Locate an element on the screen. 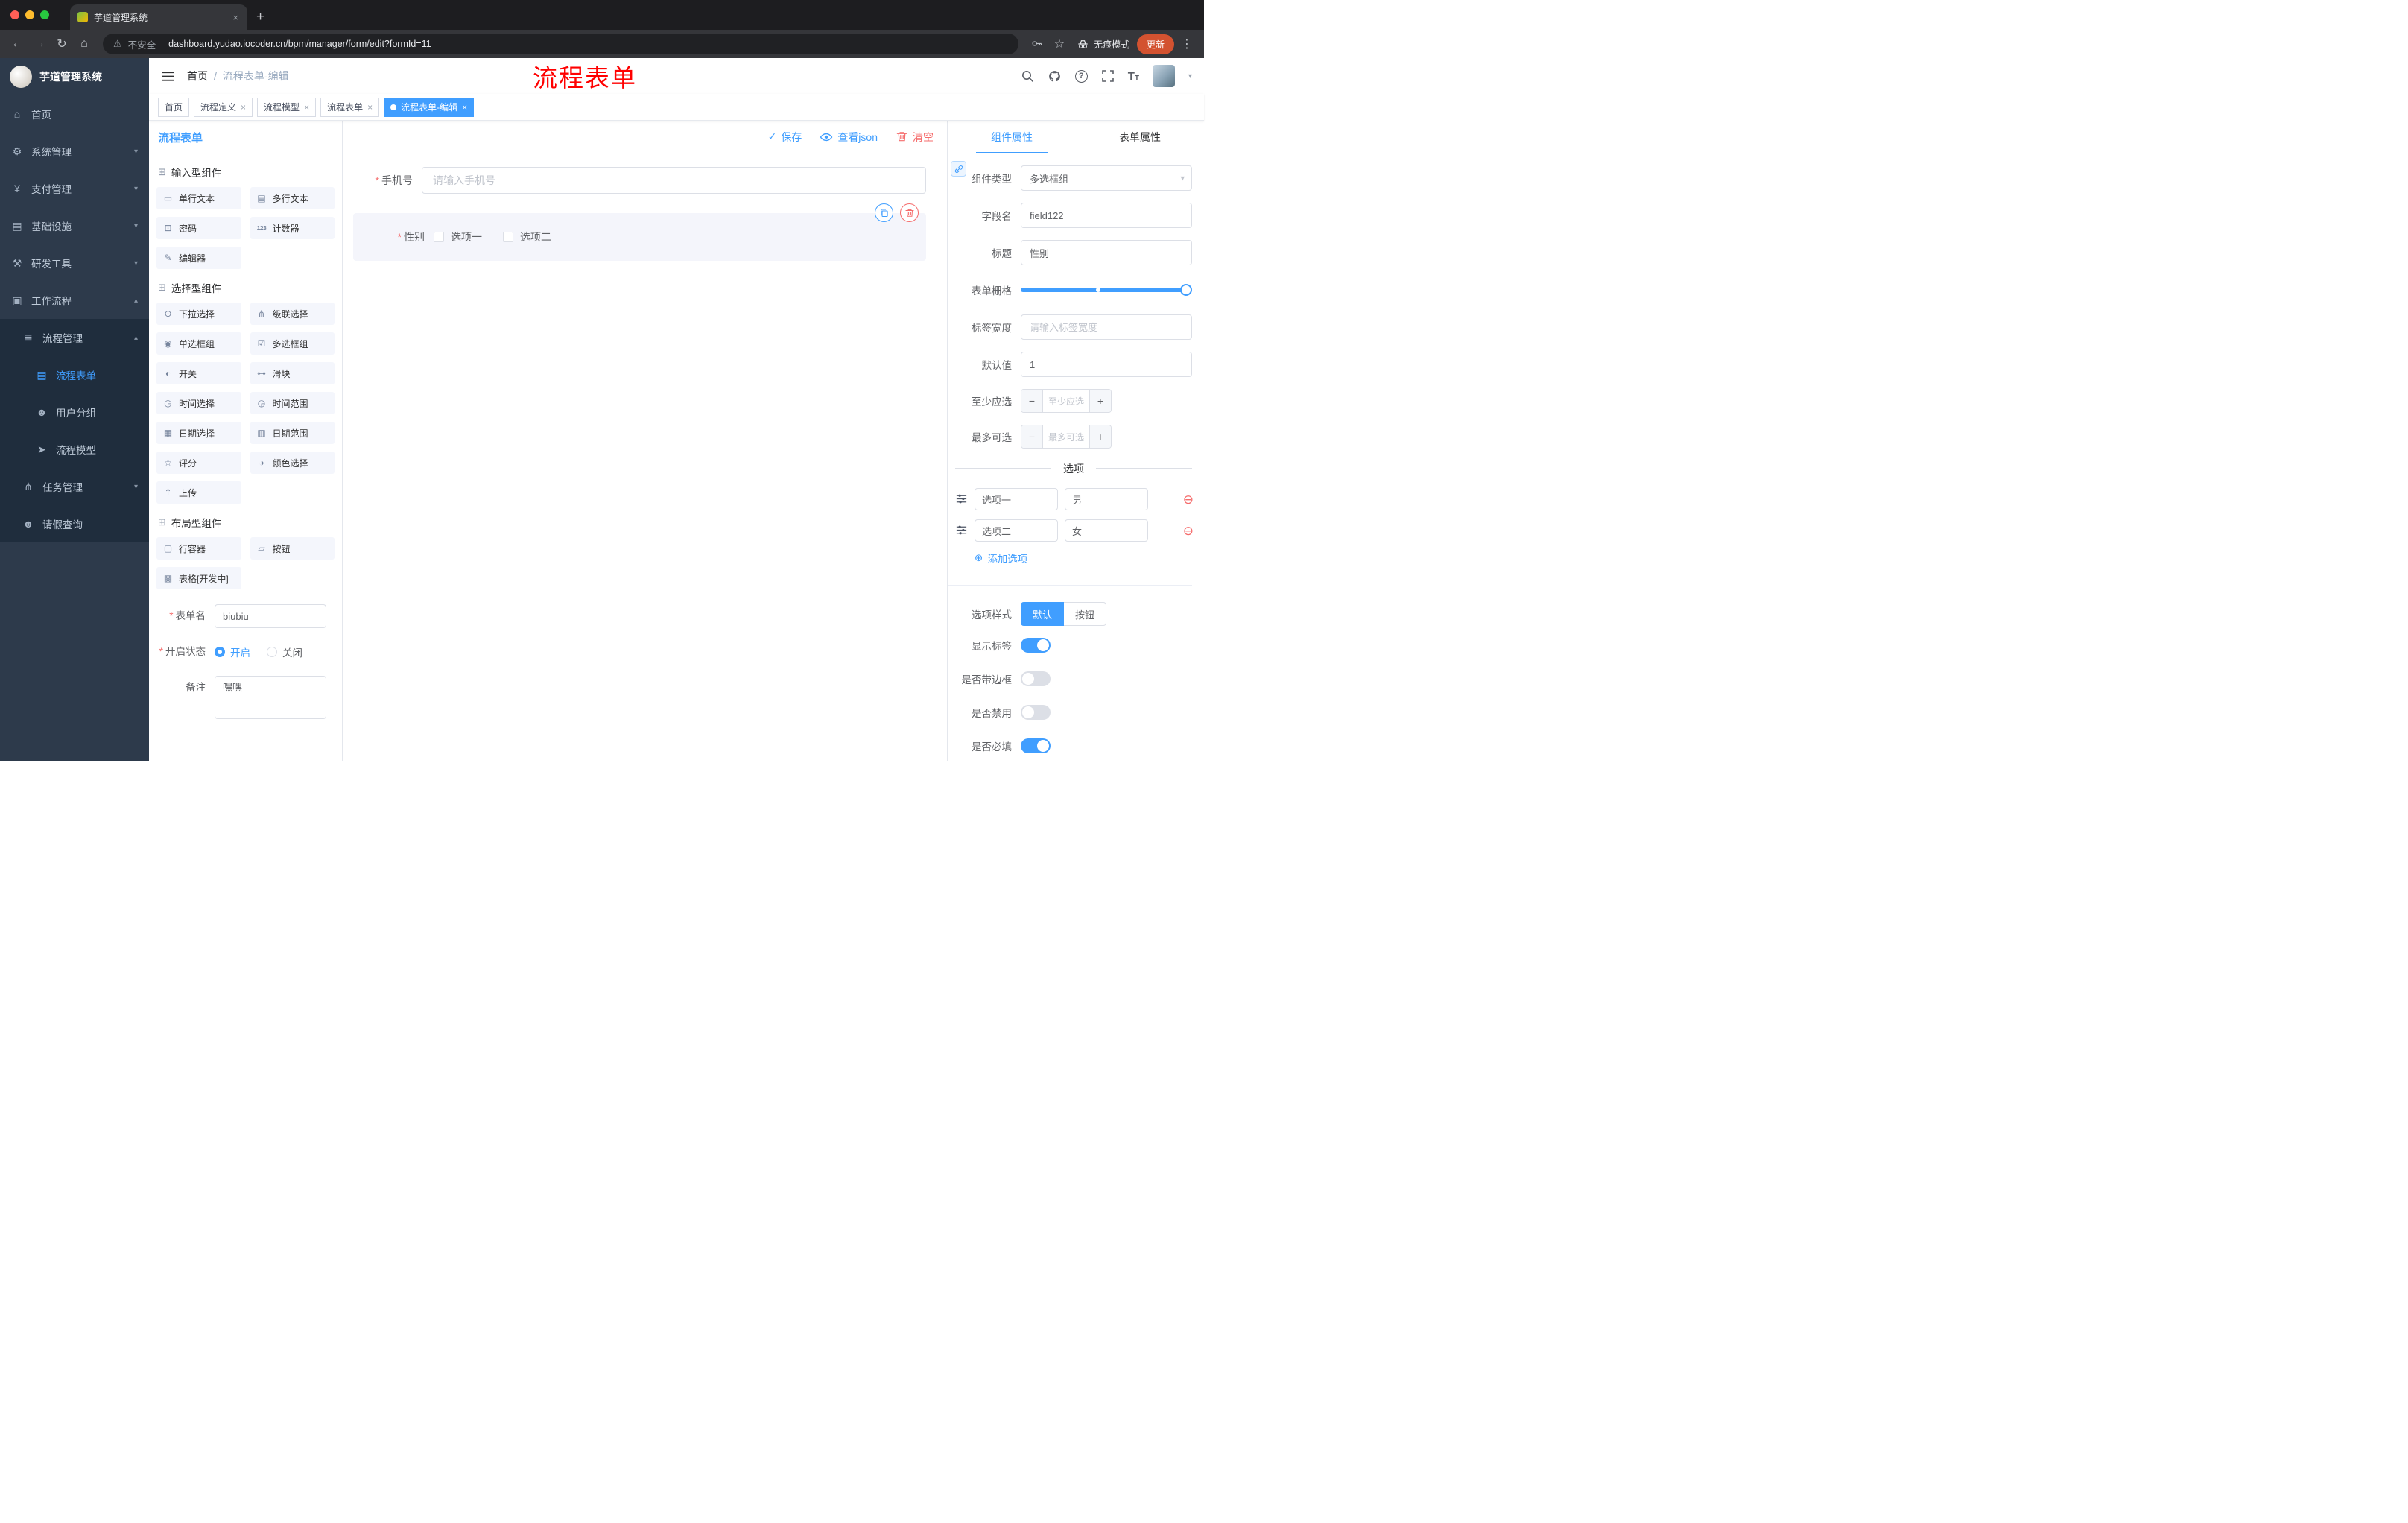 This screenshot has height=1523, width=2408. close-window-button is located at coordinates (14, 15).